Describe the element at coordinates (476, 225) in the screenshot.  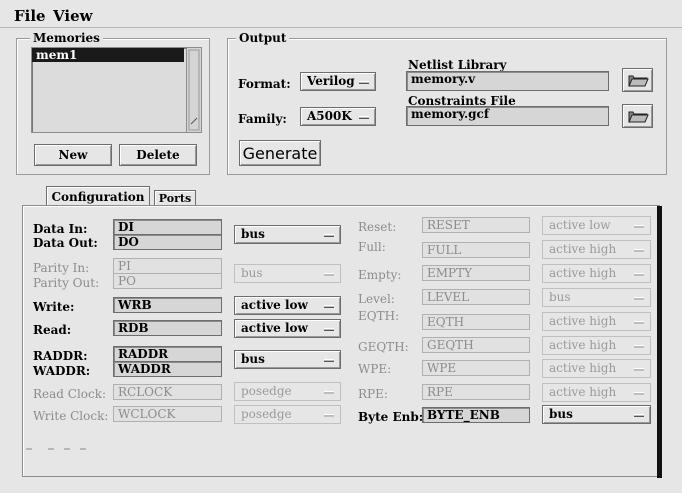
I see `reset-field: RESET` at that location.